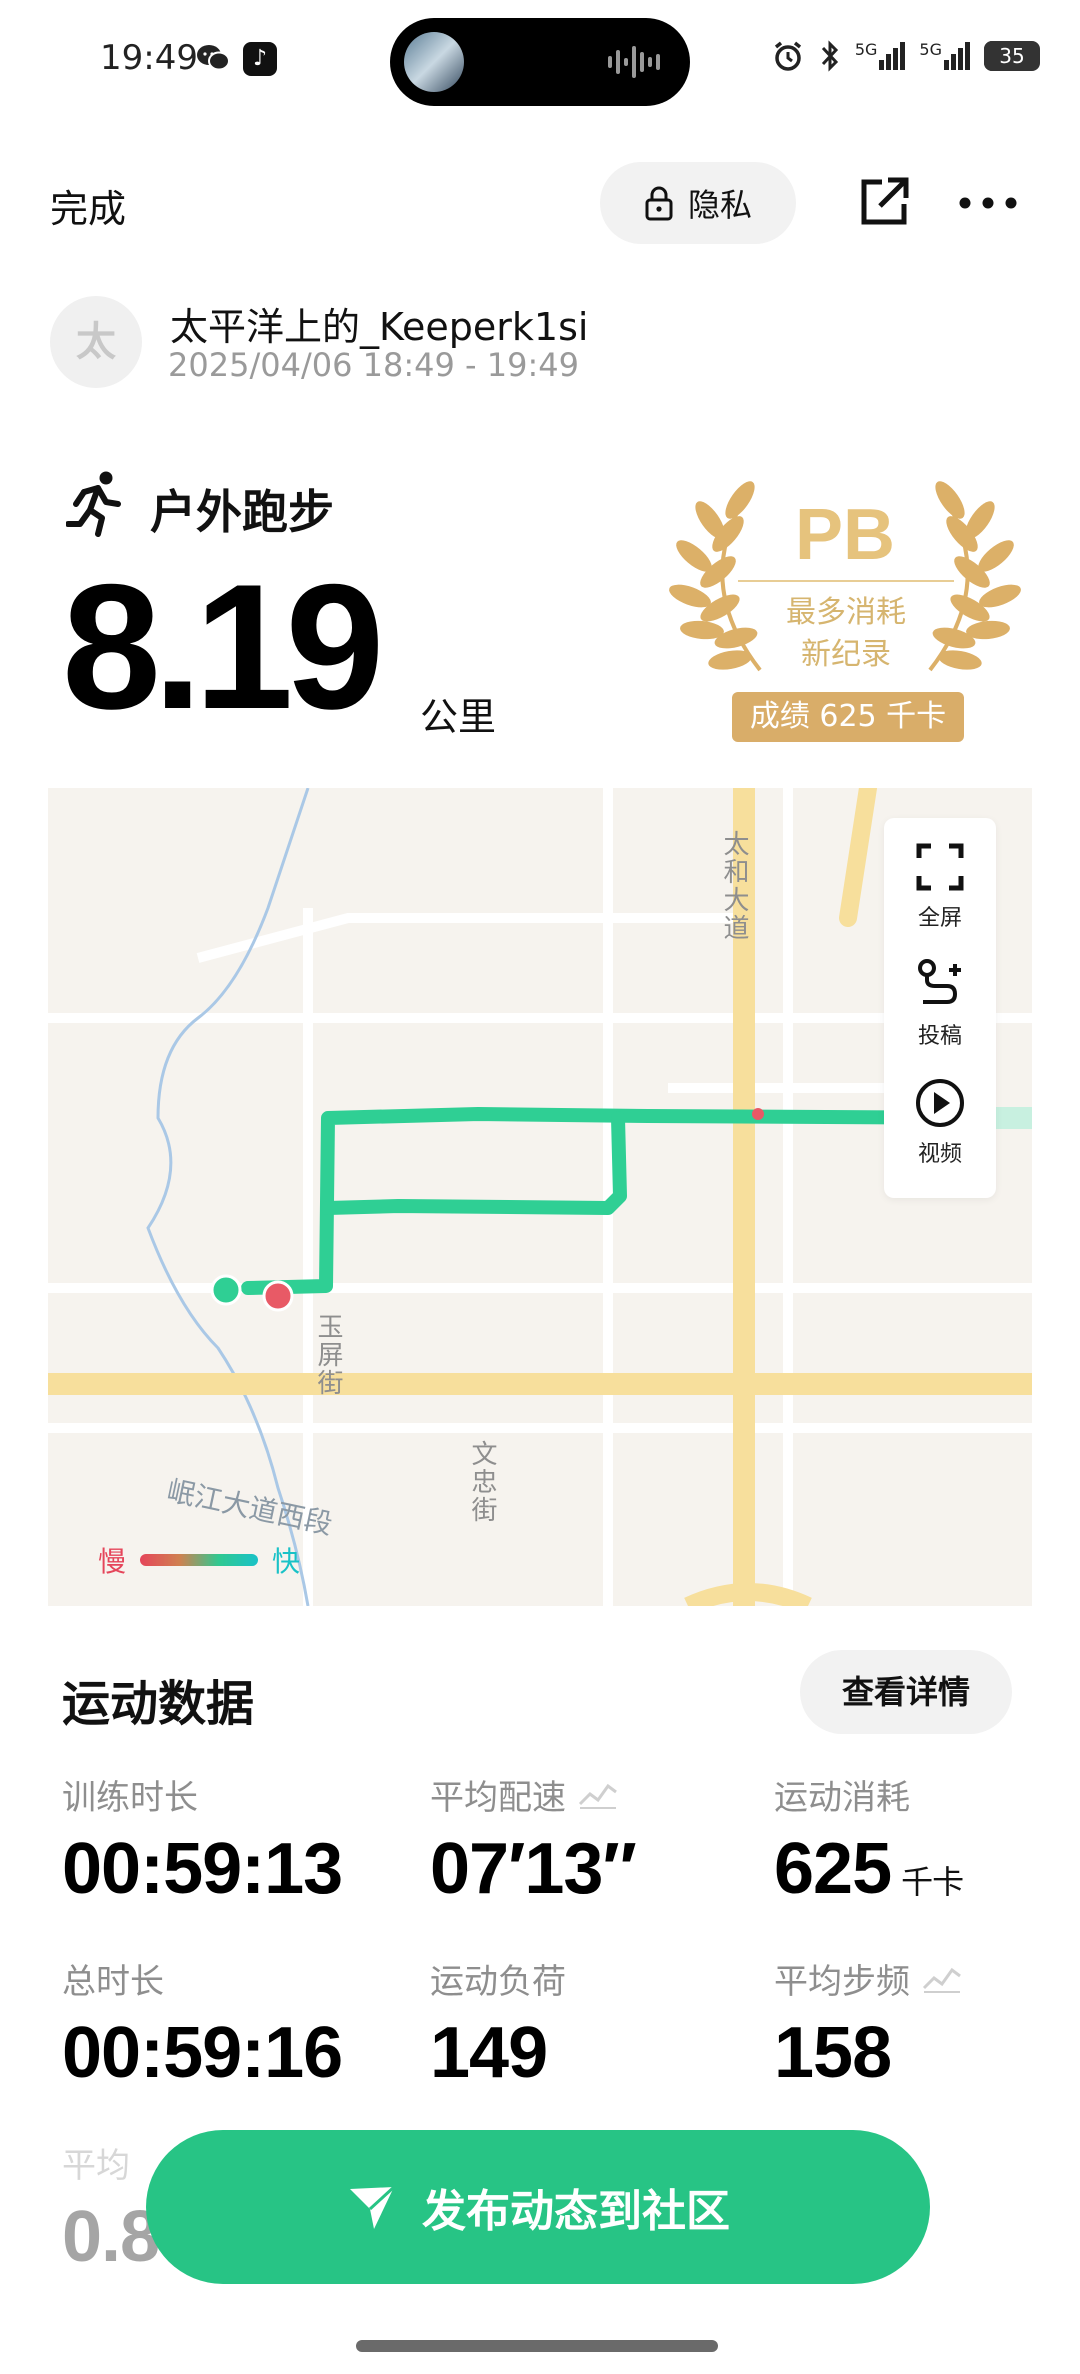  I want to click on submit-label: 投稿, so click(939, 1036).